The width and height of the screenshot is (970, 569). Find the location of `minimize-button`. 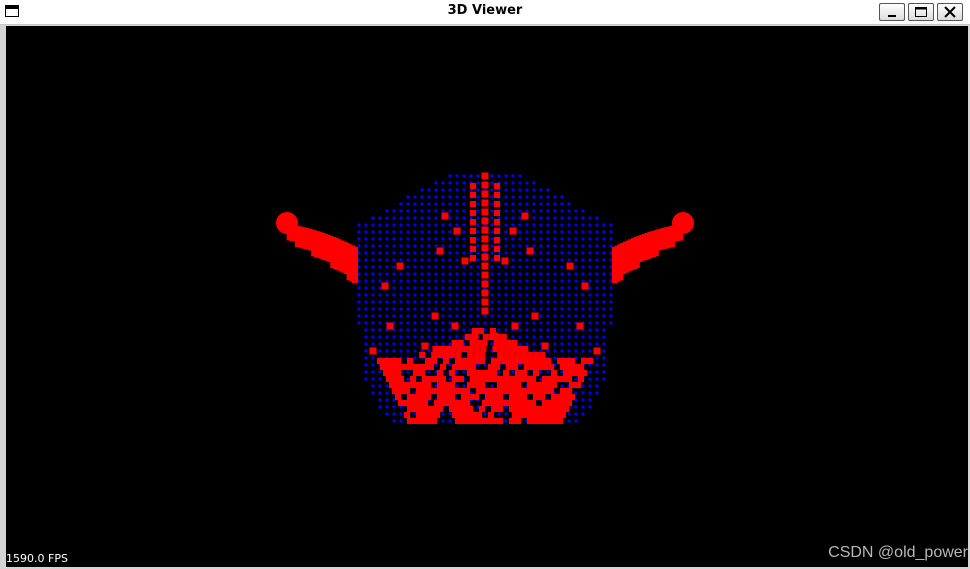

minimize-button is located at coordinates (892, 12).